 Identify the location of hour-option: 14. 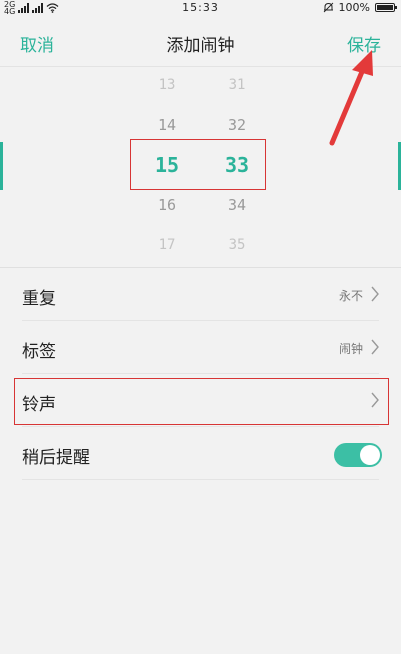
(167, 125).